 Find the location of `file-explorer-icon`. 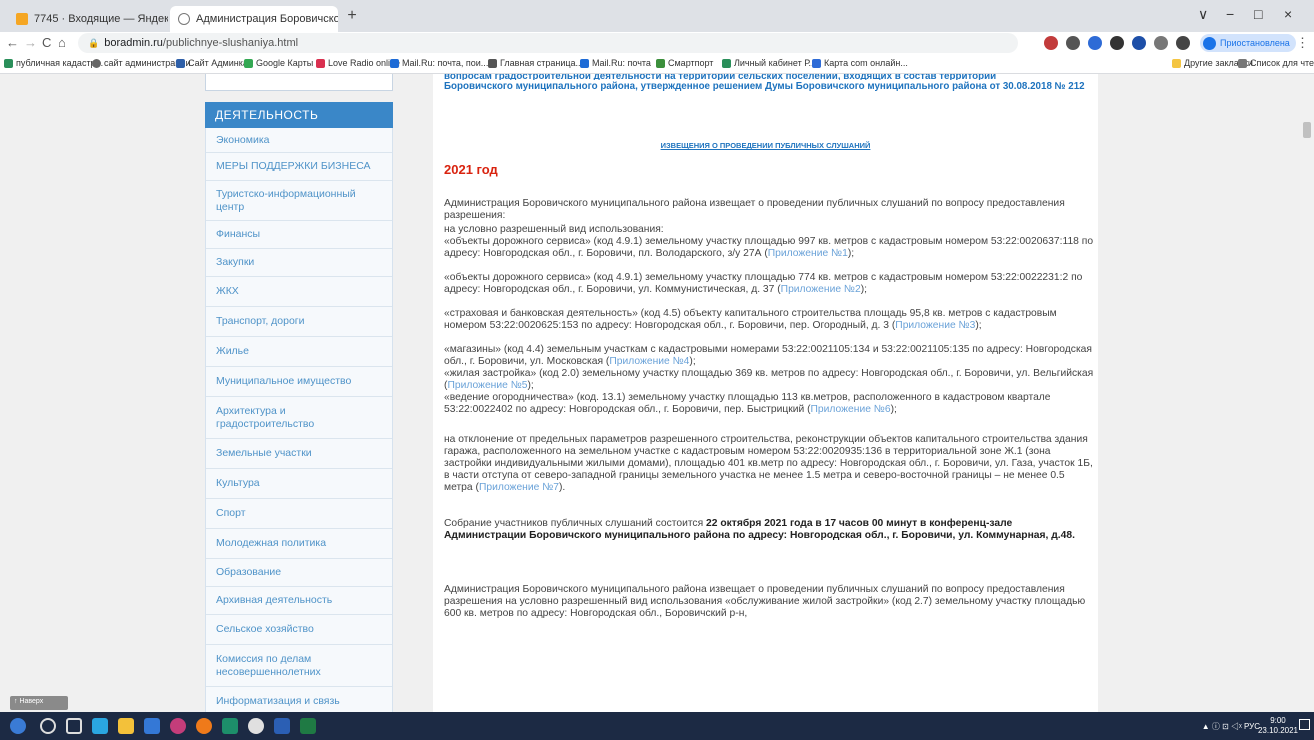

file-explorer-icon is located at coordinates (126, 726).